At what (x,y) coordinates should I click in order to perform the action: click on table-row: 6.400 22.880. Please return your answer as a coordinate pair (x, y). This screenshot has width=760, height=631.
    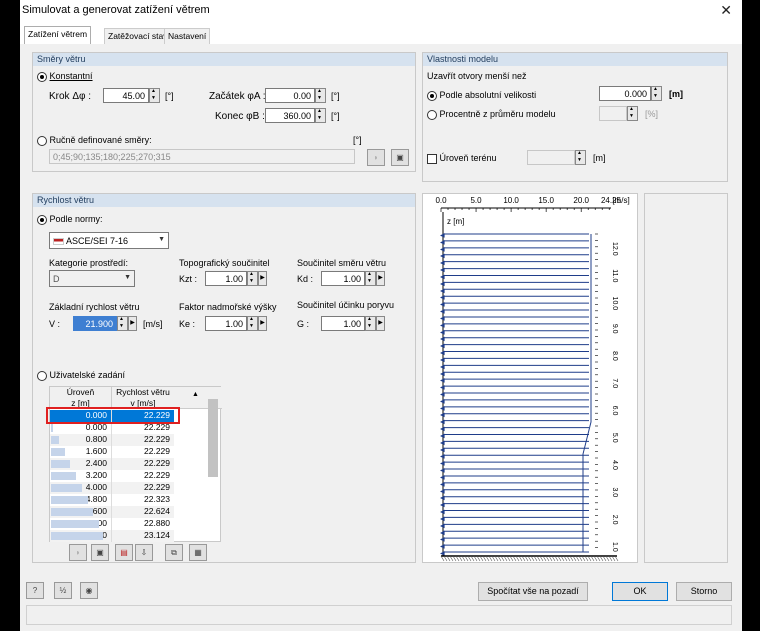
    Looking at the image, I should click on (112, 524).